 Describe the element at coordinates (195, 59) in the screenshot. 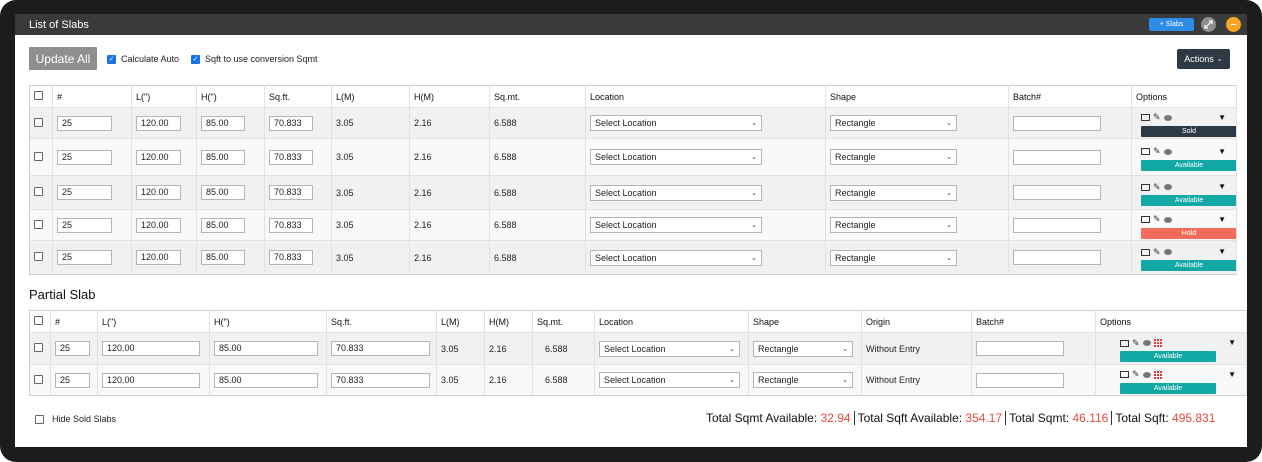

I see `sqft-conversion-checkbox: ✓` at that location.